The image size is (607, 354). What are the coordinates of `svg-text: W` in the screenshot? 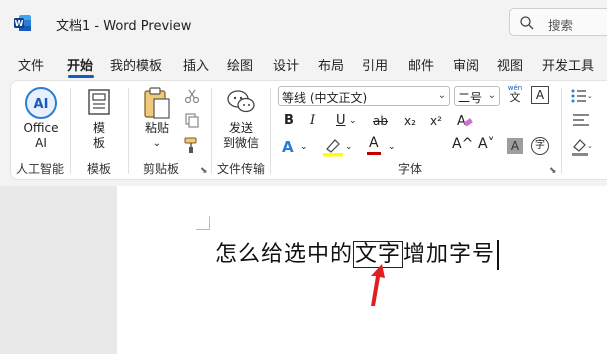 It's located at (19, 23).